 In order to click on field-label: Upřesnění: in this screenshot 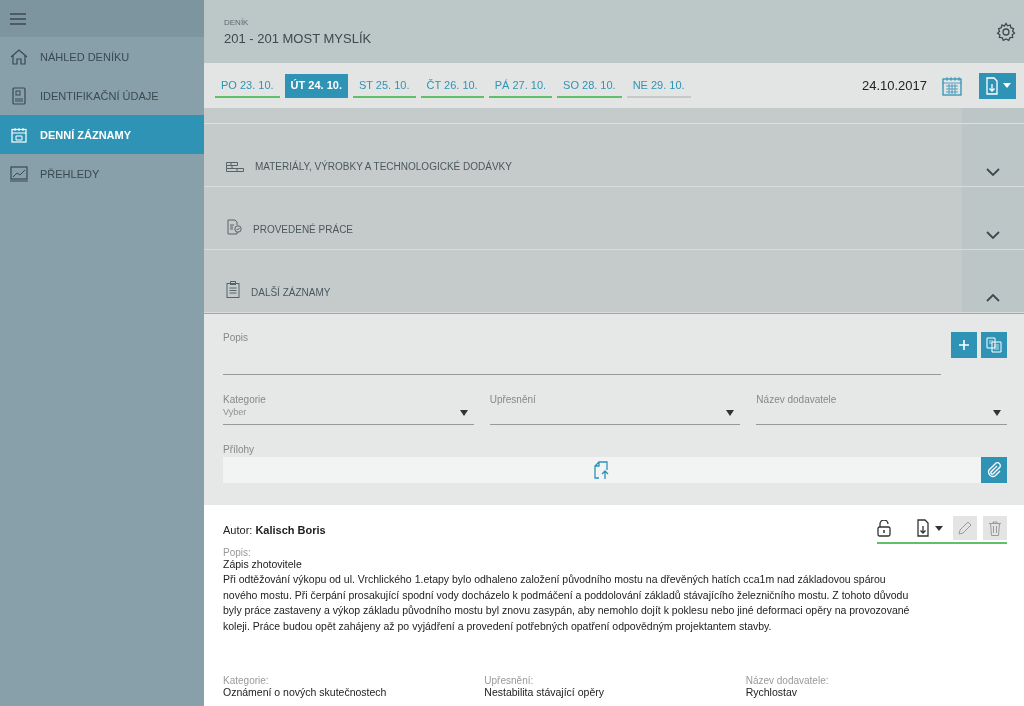, I will do `click(509, 680)`.